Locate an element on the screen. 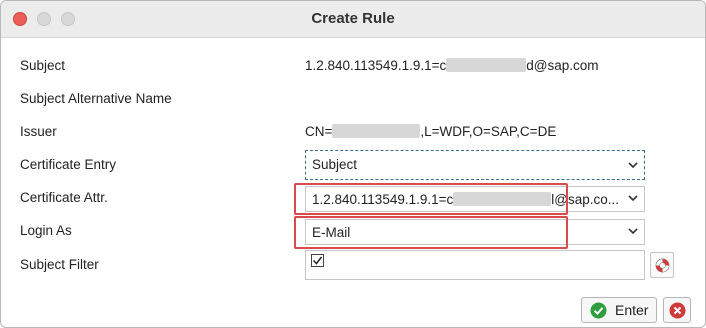 The image size is (706, 328). subject-label: Subject is located at coordinates (43, 65).